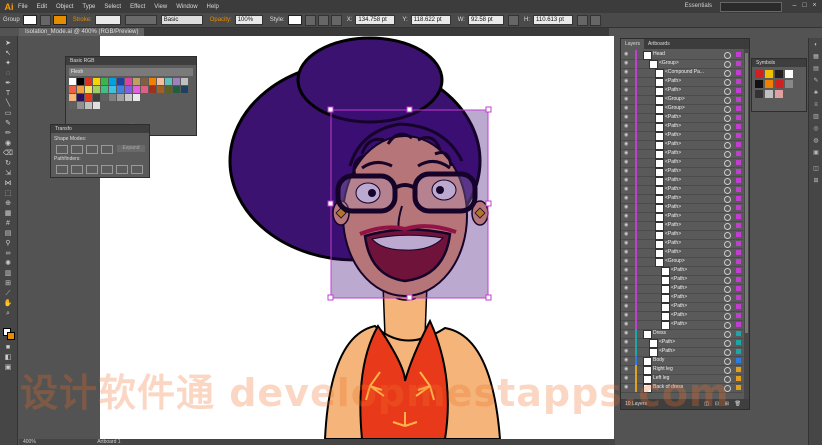 The width and height of the screenshot is (822, 445). Describe the element at coordinates (8, 294) in the screenshot. I see `slice-tool-icon: ⟋` at that location.